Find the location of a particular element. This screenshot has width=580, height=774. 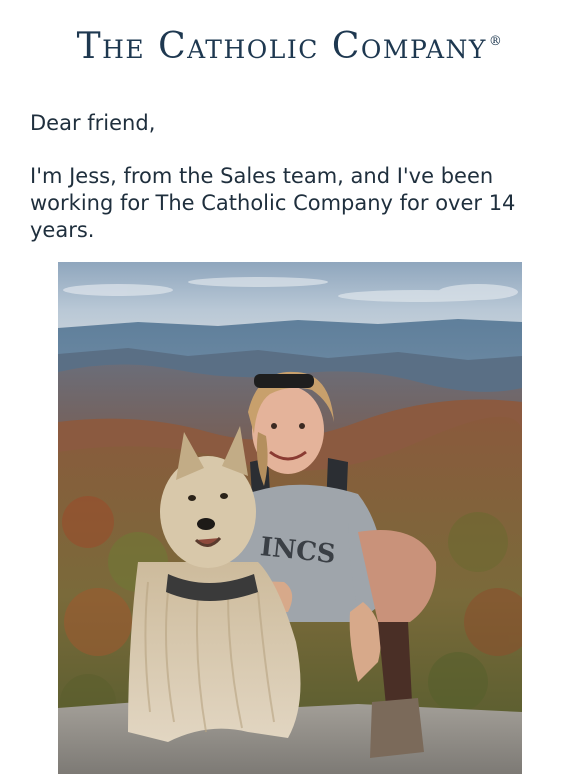

email-header: The Catholic Company ® is located at coordinates (290, 46).